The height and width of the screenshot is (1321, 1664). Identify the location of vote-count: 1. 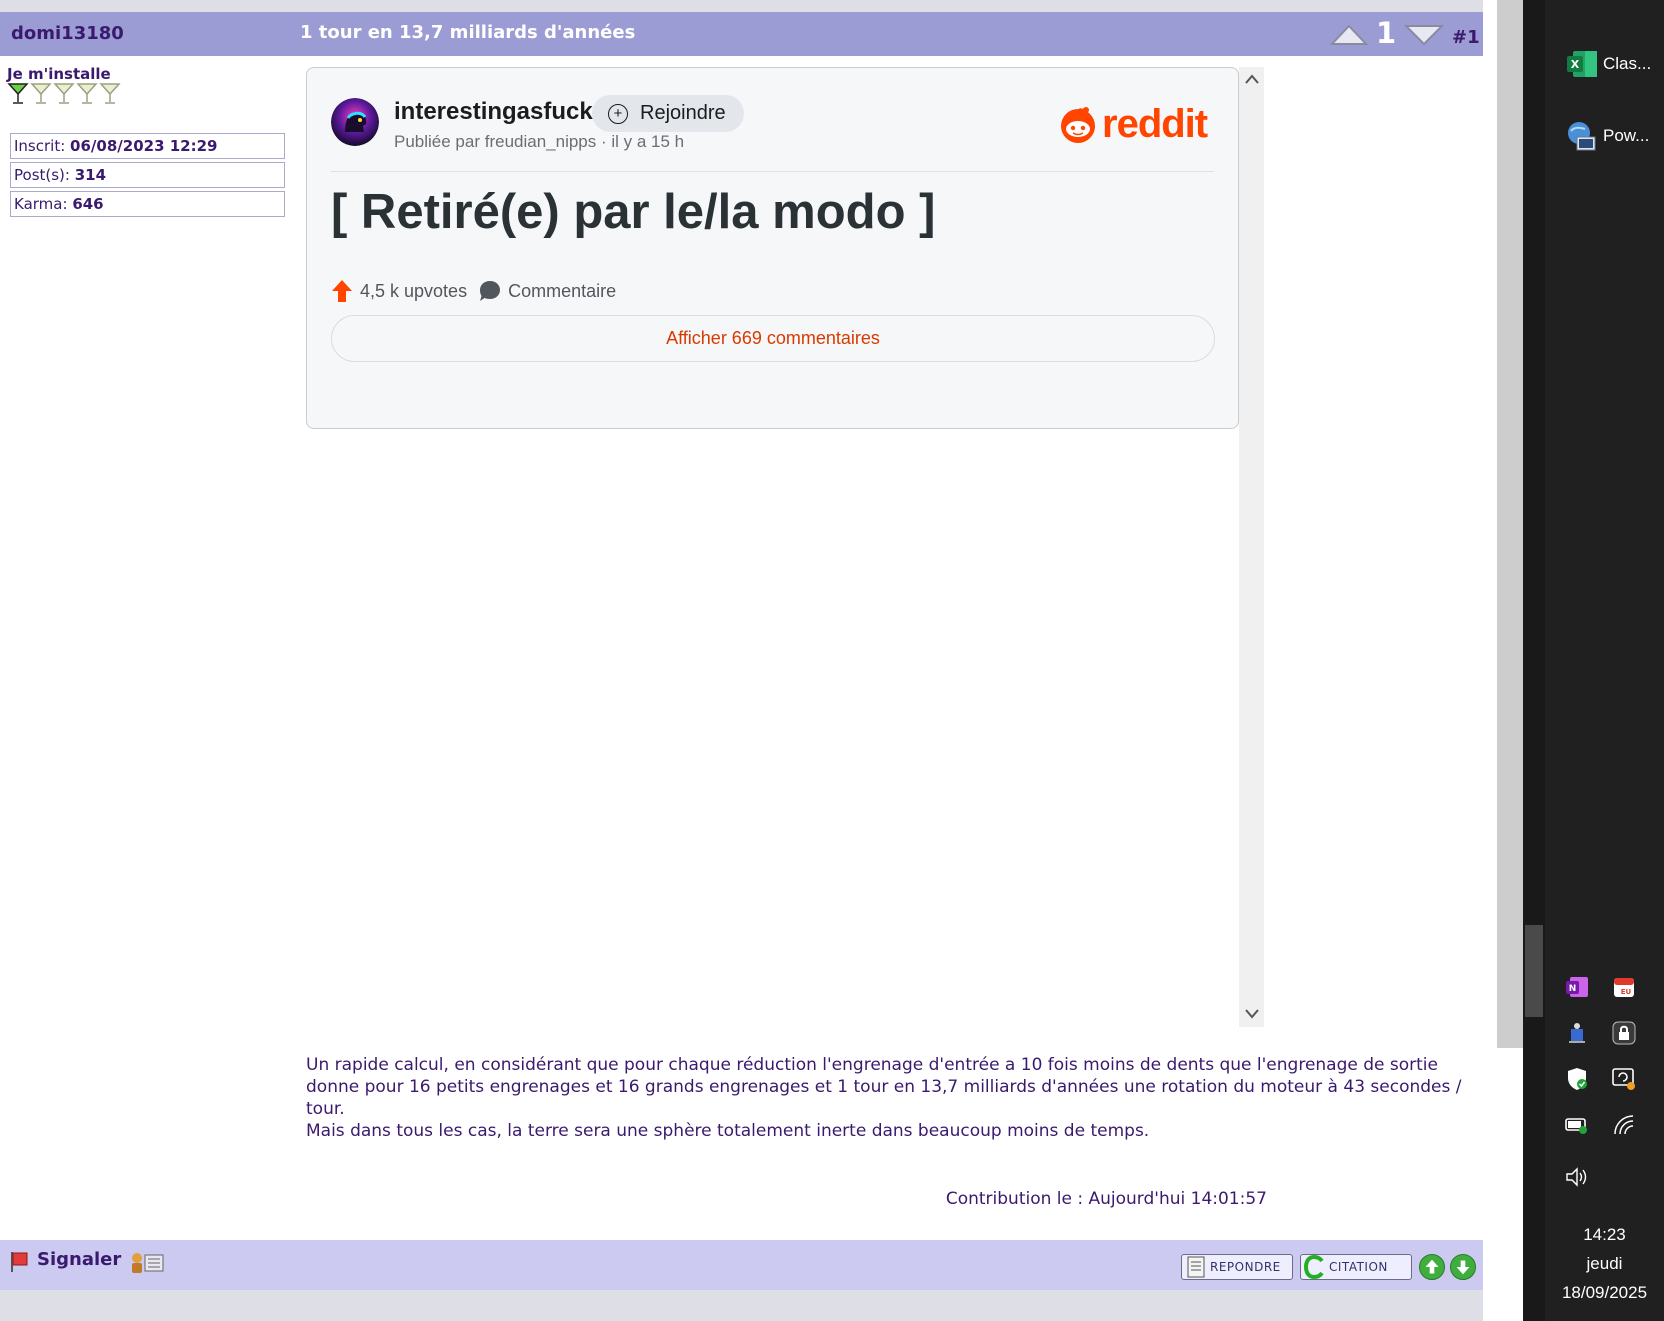
(1386, 33).